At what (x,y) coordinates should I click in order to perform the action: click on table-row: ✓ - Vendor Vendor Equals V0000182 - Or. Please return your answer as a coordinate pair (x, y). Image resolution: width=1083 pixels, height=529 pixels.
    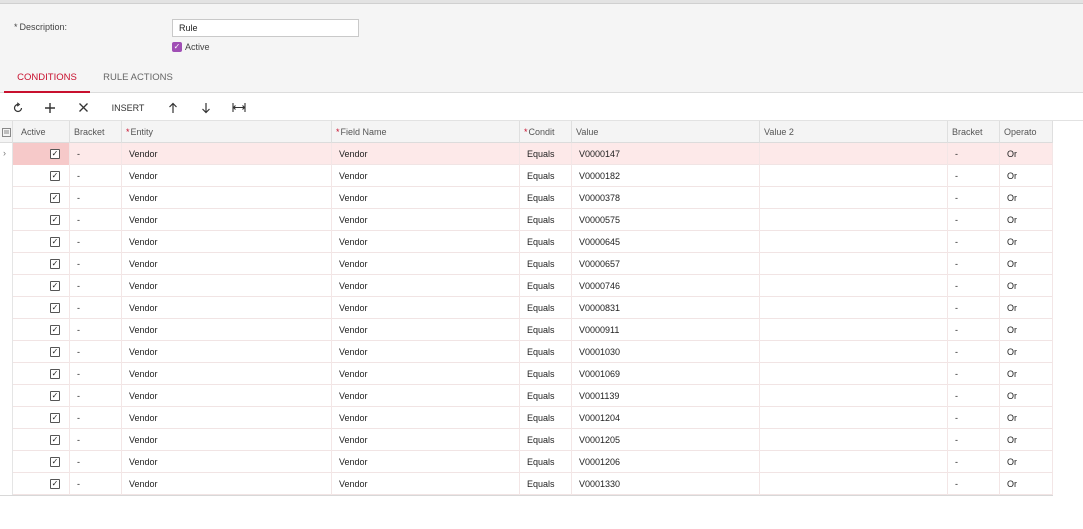
    Looking at the image, I should click on (526, 176).